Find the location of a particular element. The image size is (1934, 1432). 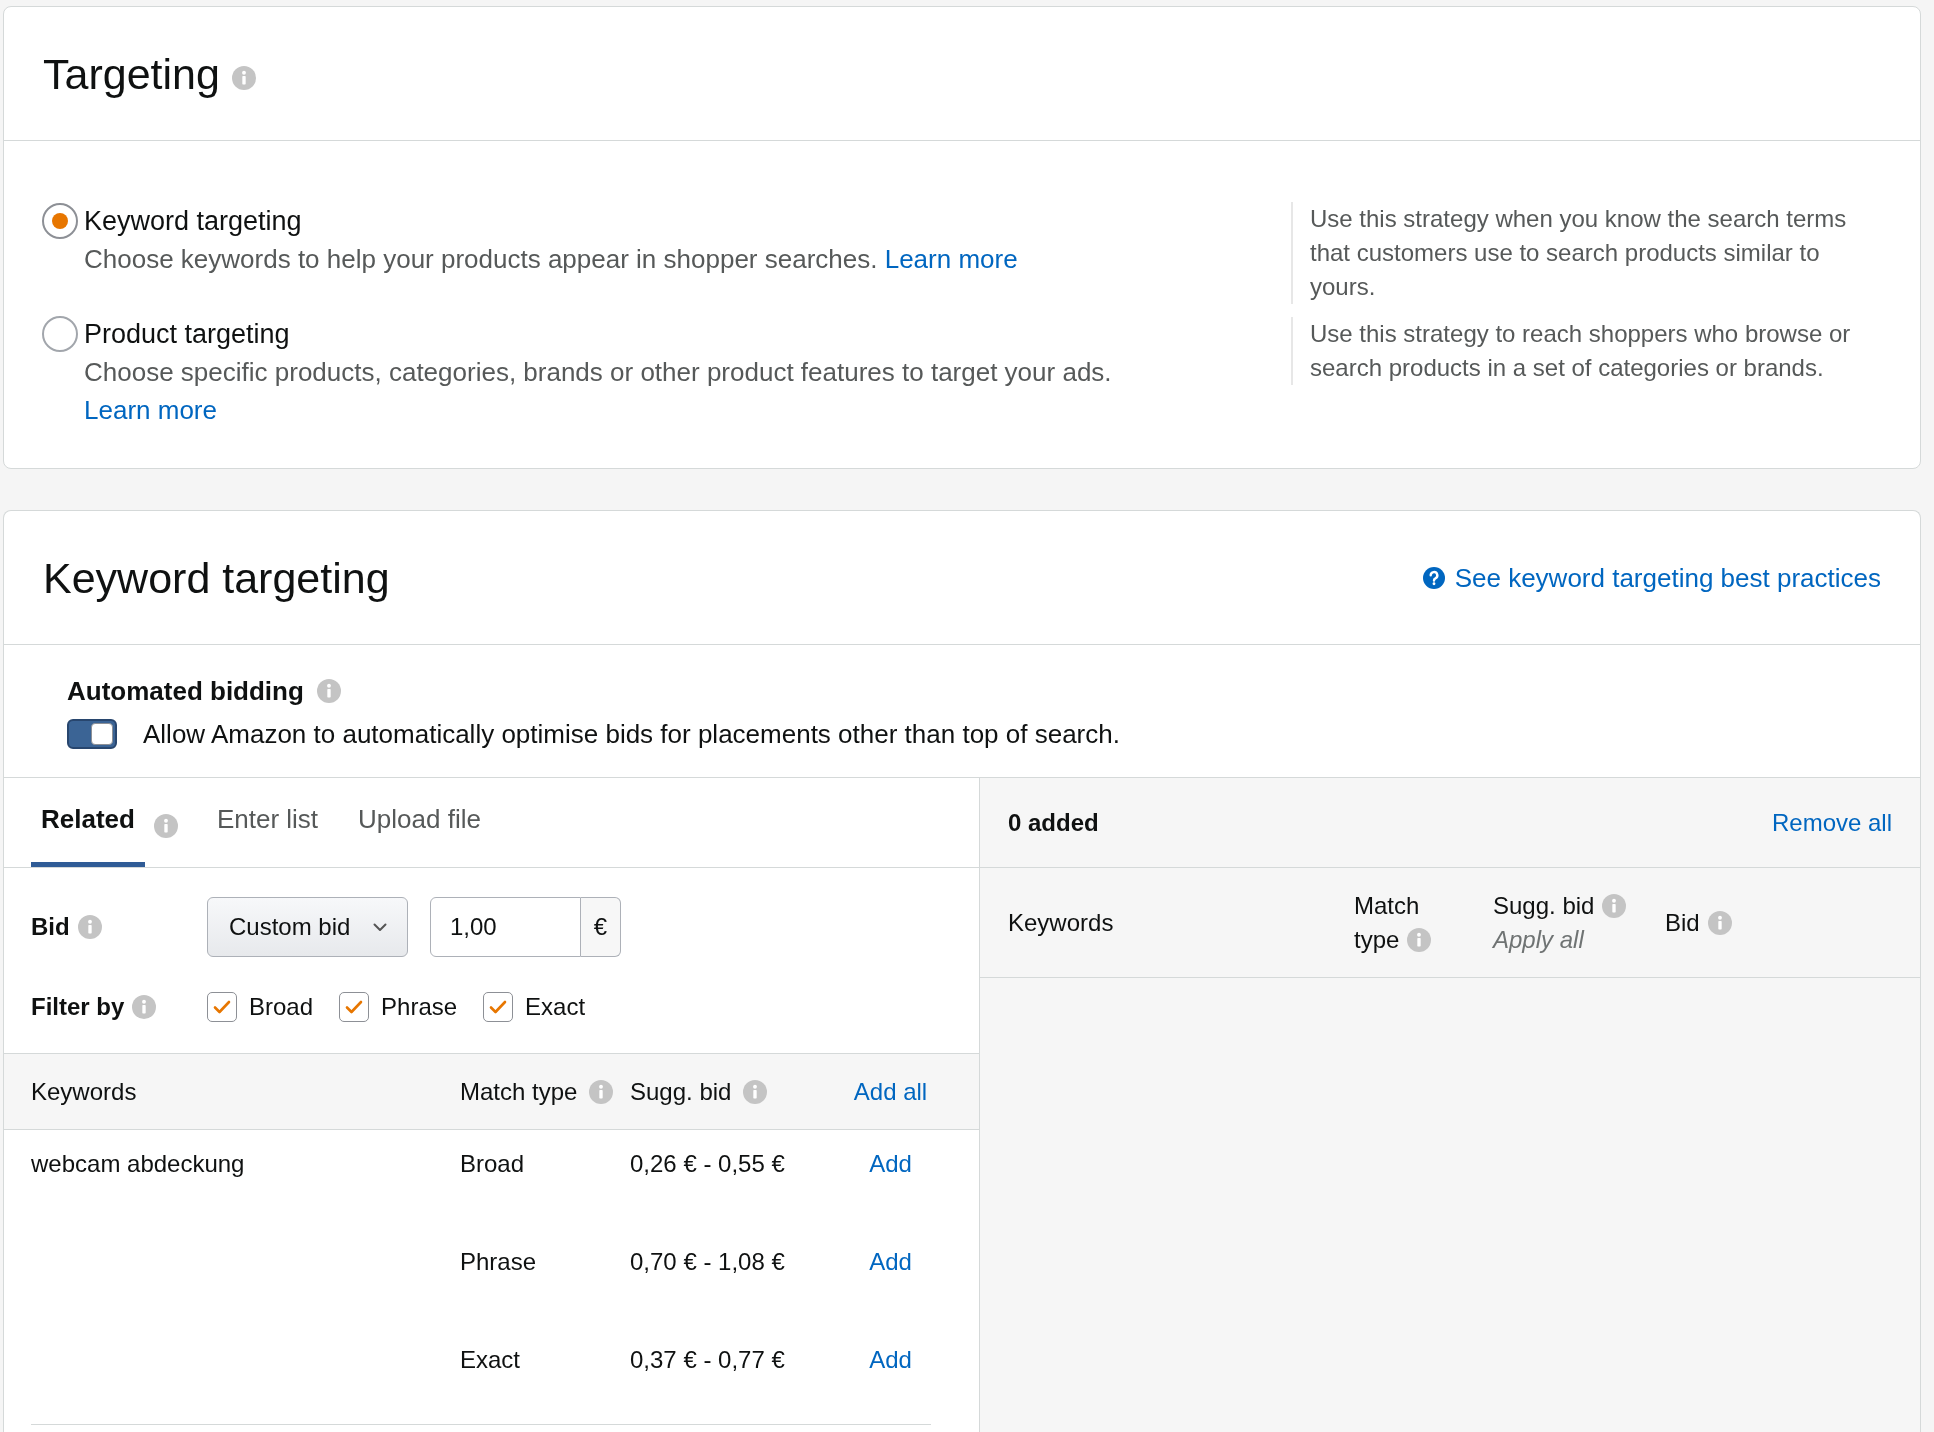

tab: Related is located at coordinates (88, 822).